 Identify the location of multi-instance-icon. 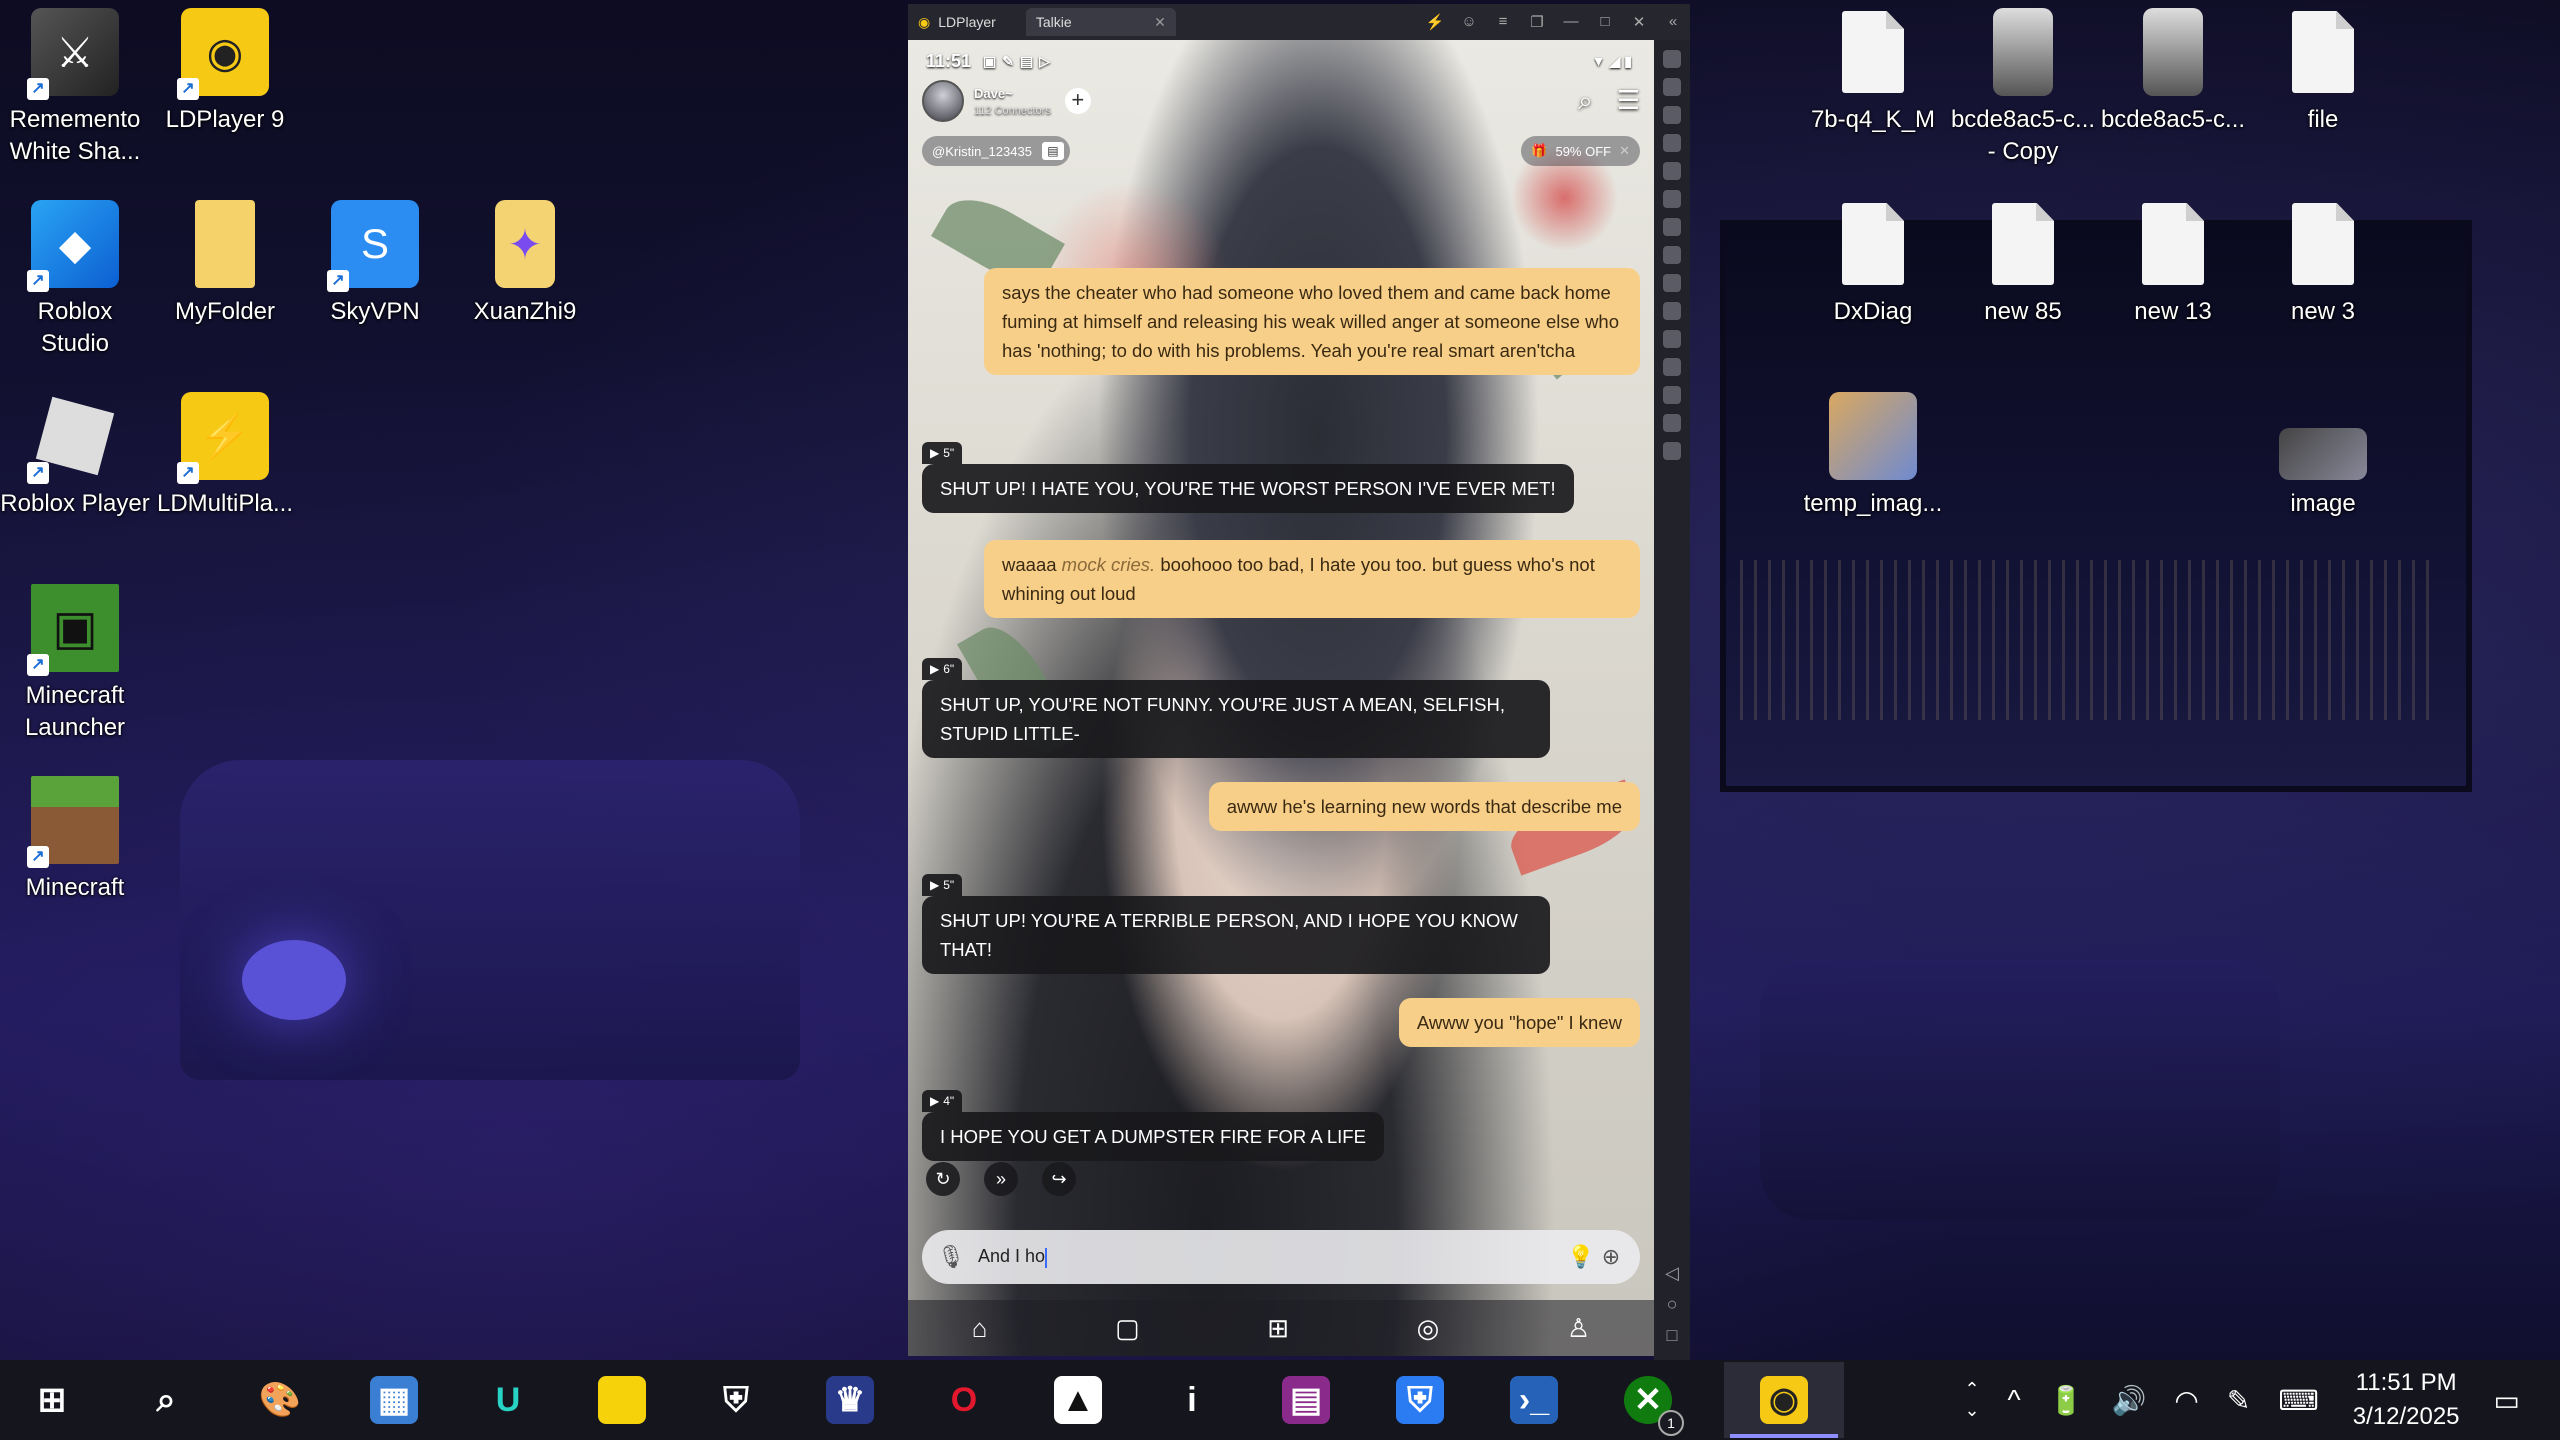
(1672, 227).